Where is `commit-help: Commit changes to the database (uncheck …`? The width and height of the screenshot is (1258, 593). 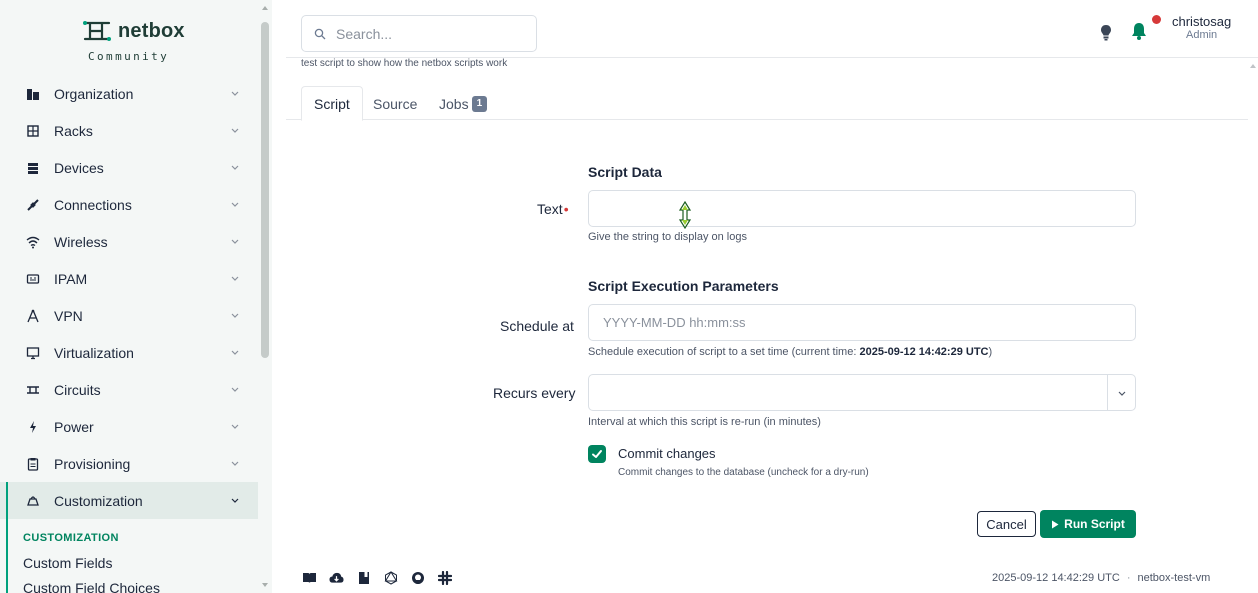
commit-help: Commit changes to the database (uncheck … is located at coordinates (743, 472).